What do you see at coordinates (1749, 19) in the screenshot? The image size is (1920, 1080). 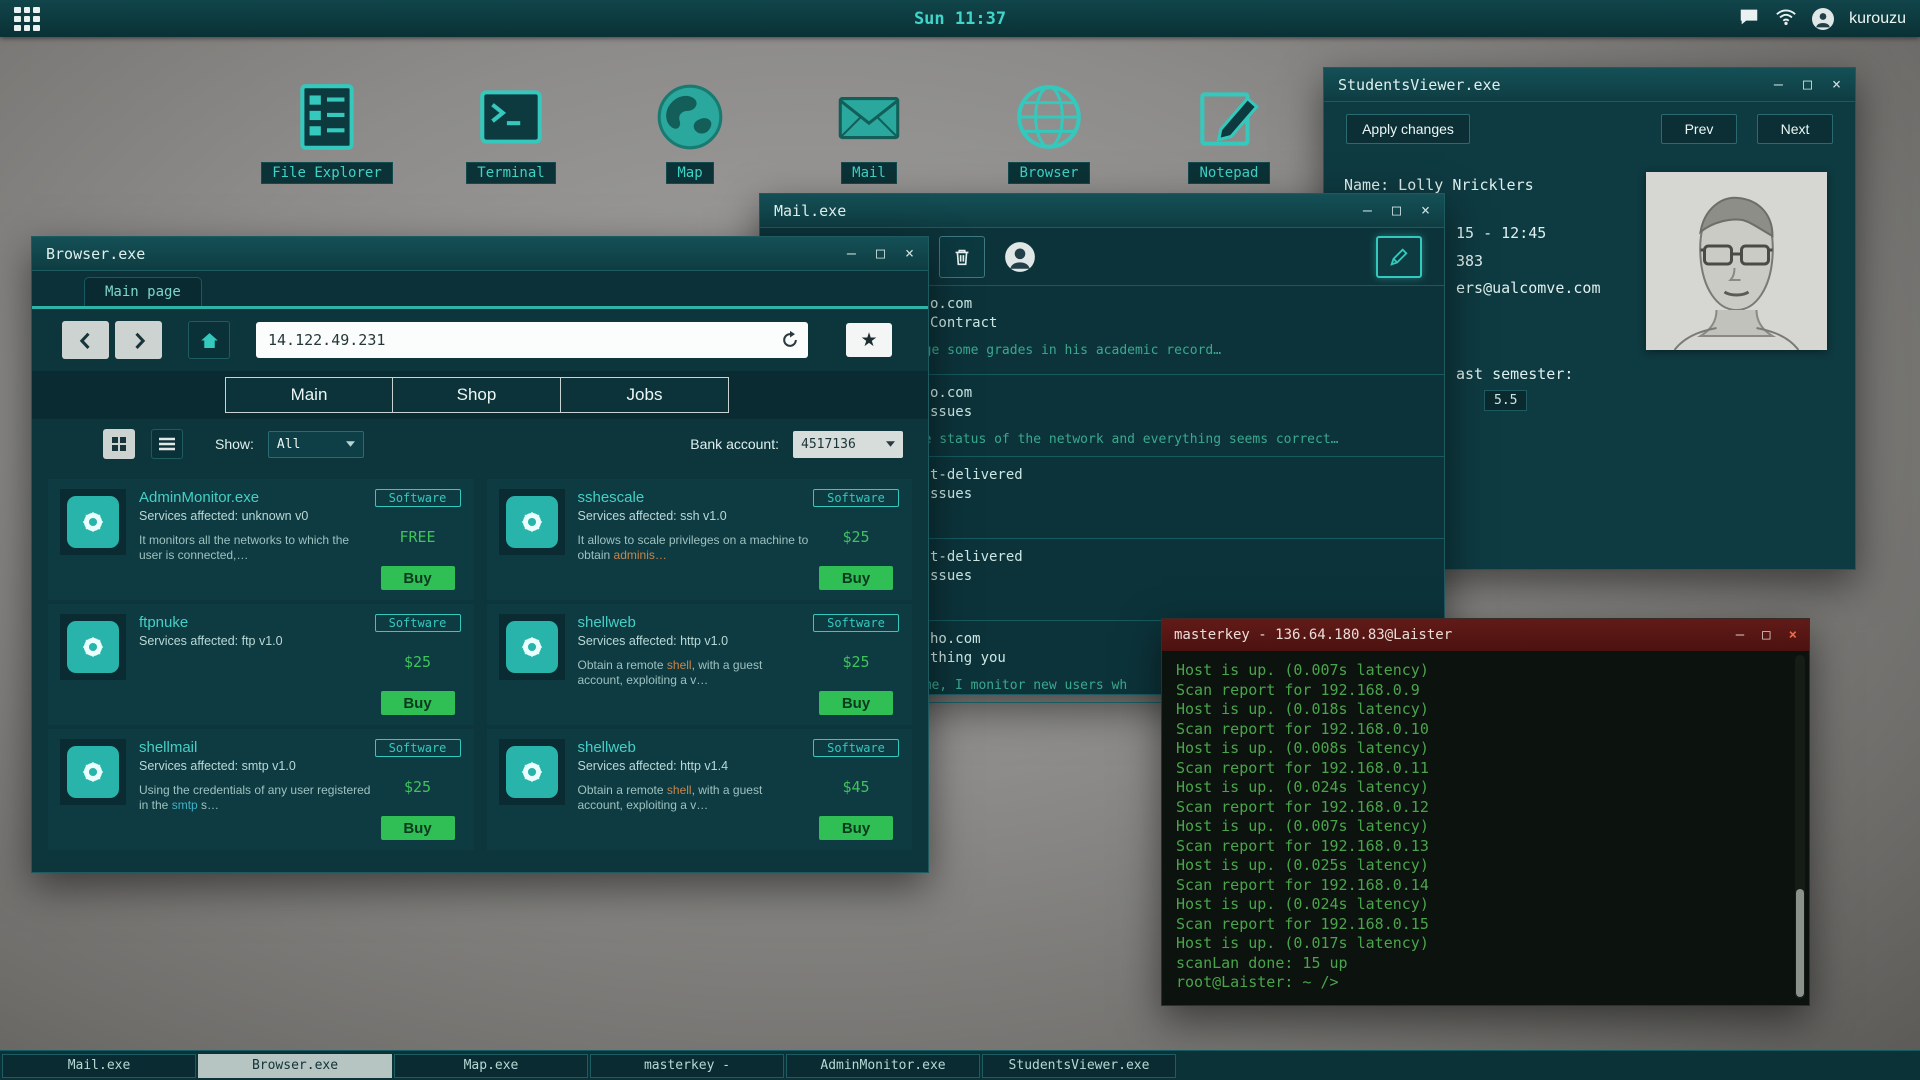 I see `chat-icon` at bounding box center [1749, 19].